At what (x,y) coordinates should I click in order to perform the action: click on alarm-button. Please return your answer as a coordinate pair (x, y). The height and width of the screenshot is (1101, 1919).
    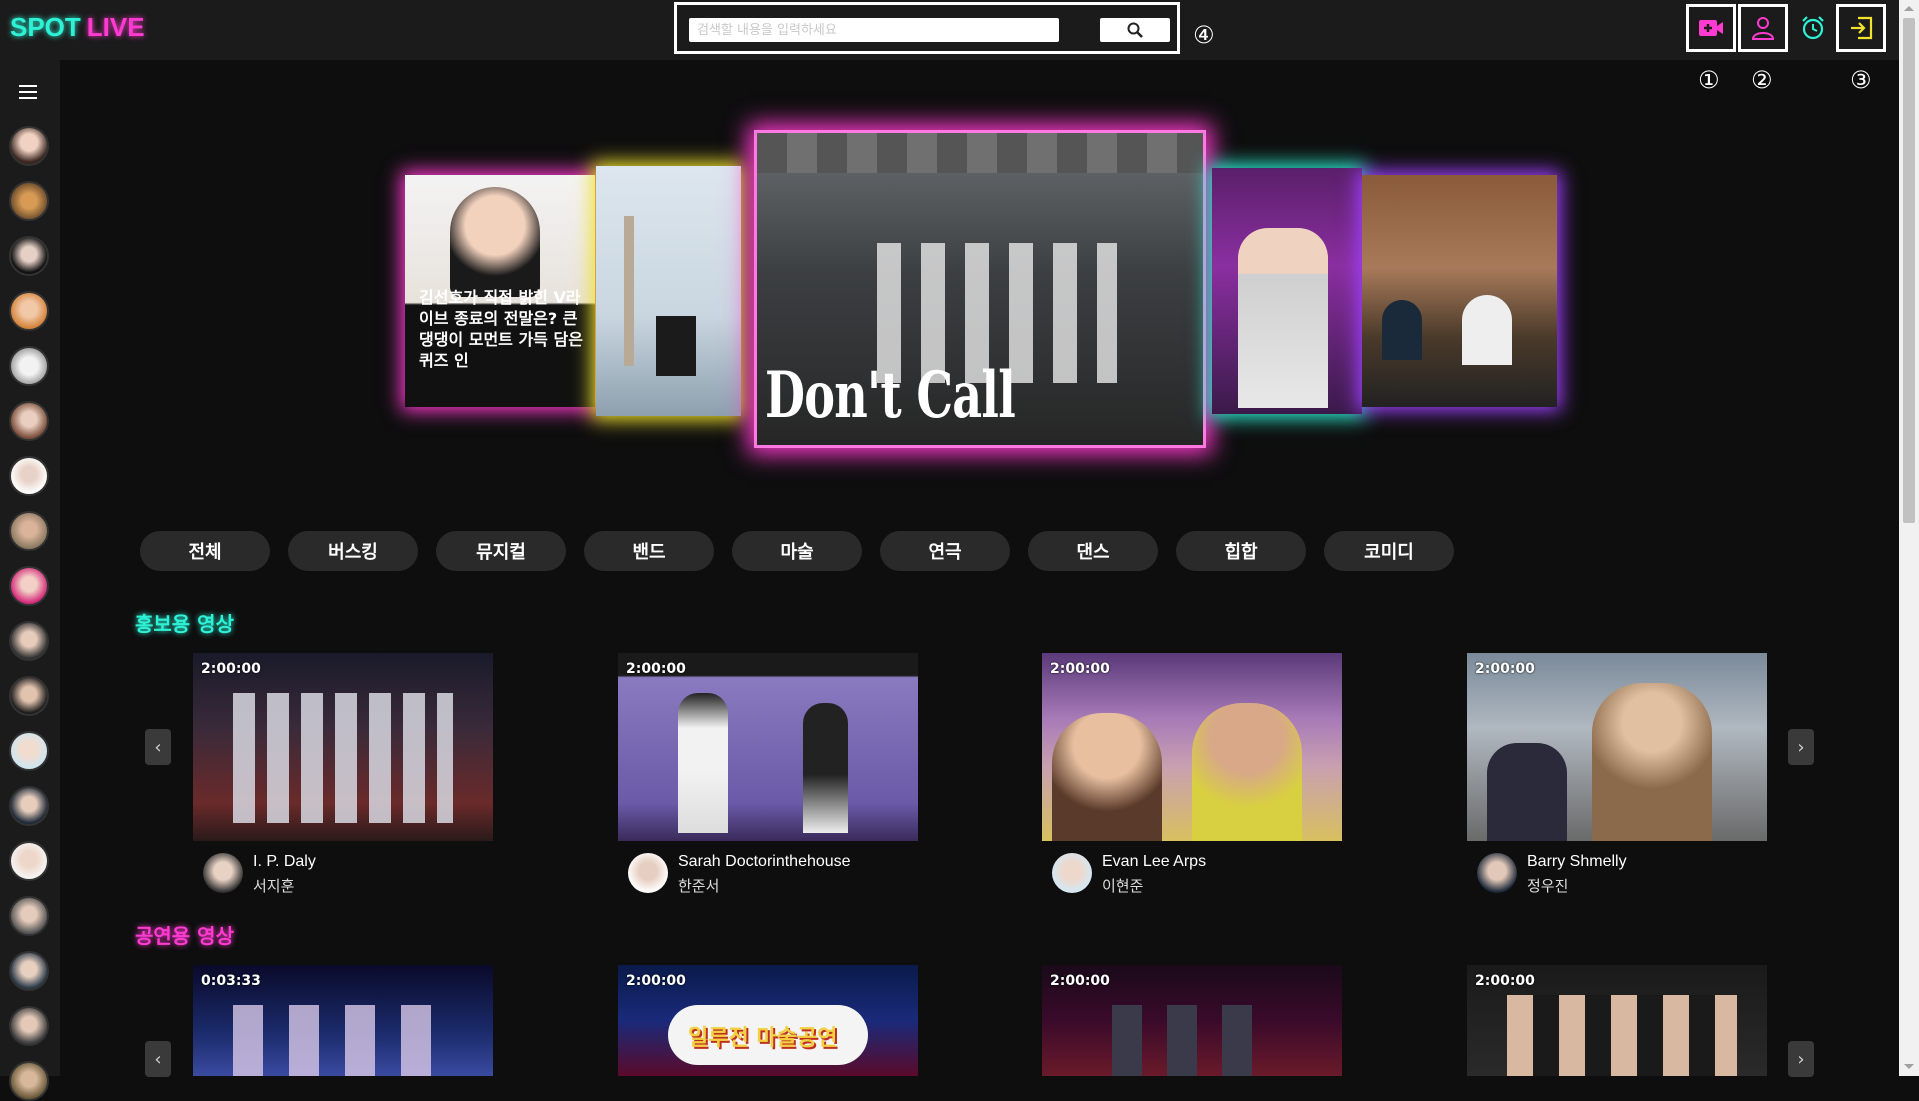
    Looking at the image, I should click on (1813, 28).